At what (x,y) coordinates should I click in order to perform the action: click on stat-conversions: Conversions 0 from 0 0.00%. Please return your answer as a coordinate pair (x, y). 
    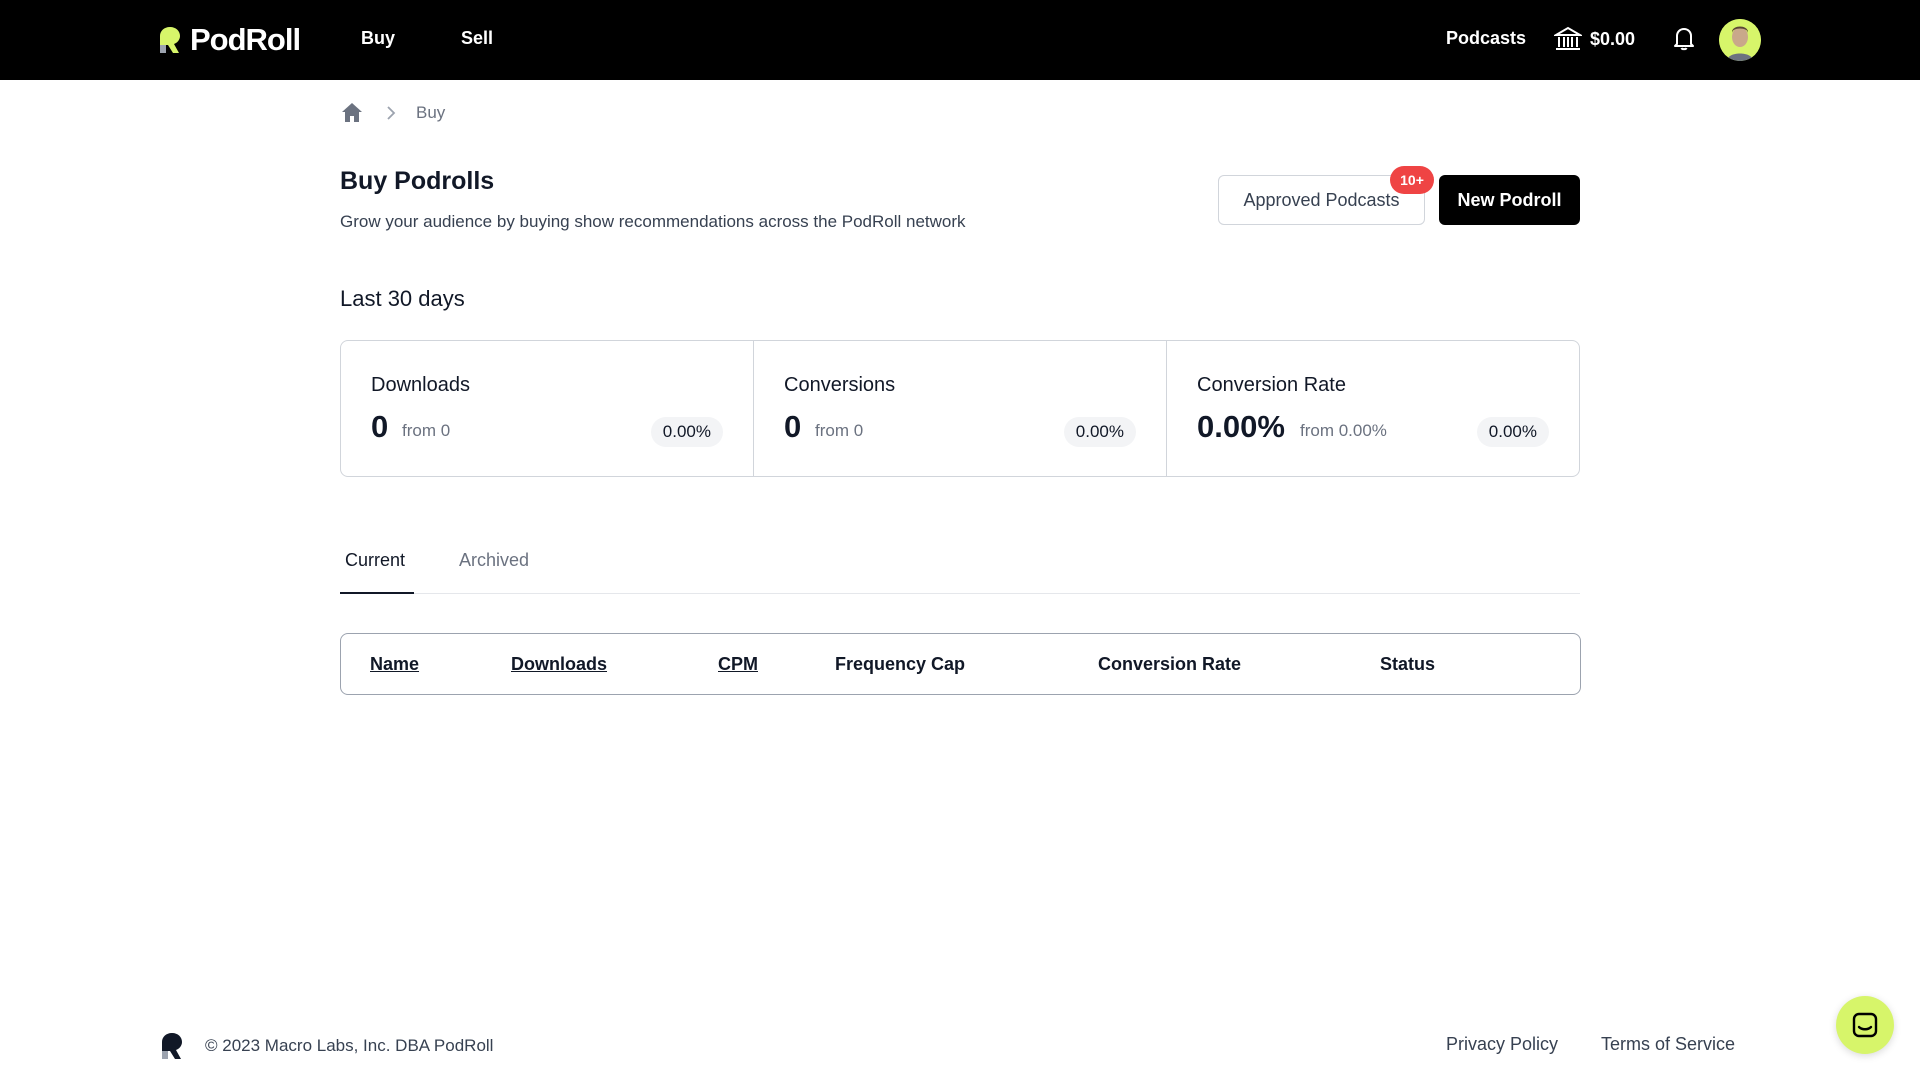
    Looking at the image, I should click on (960, 408).